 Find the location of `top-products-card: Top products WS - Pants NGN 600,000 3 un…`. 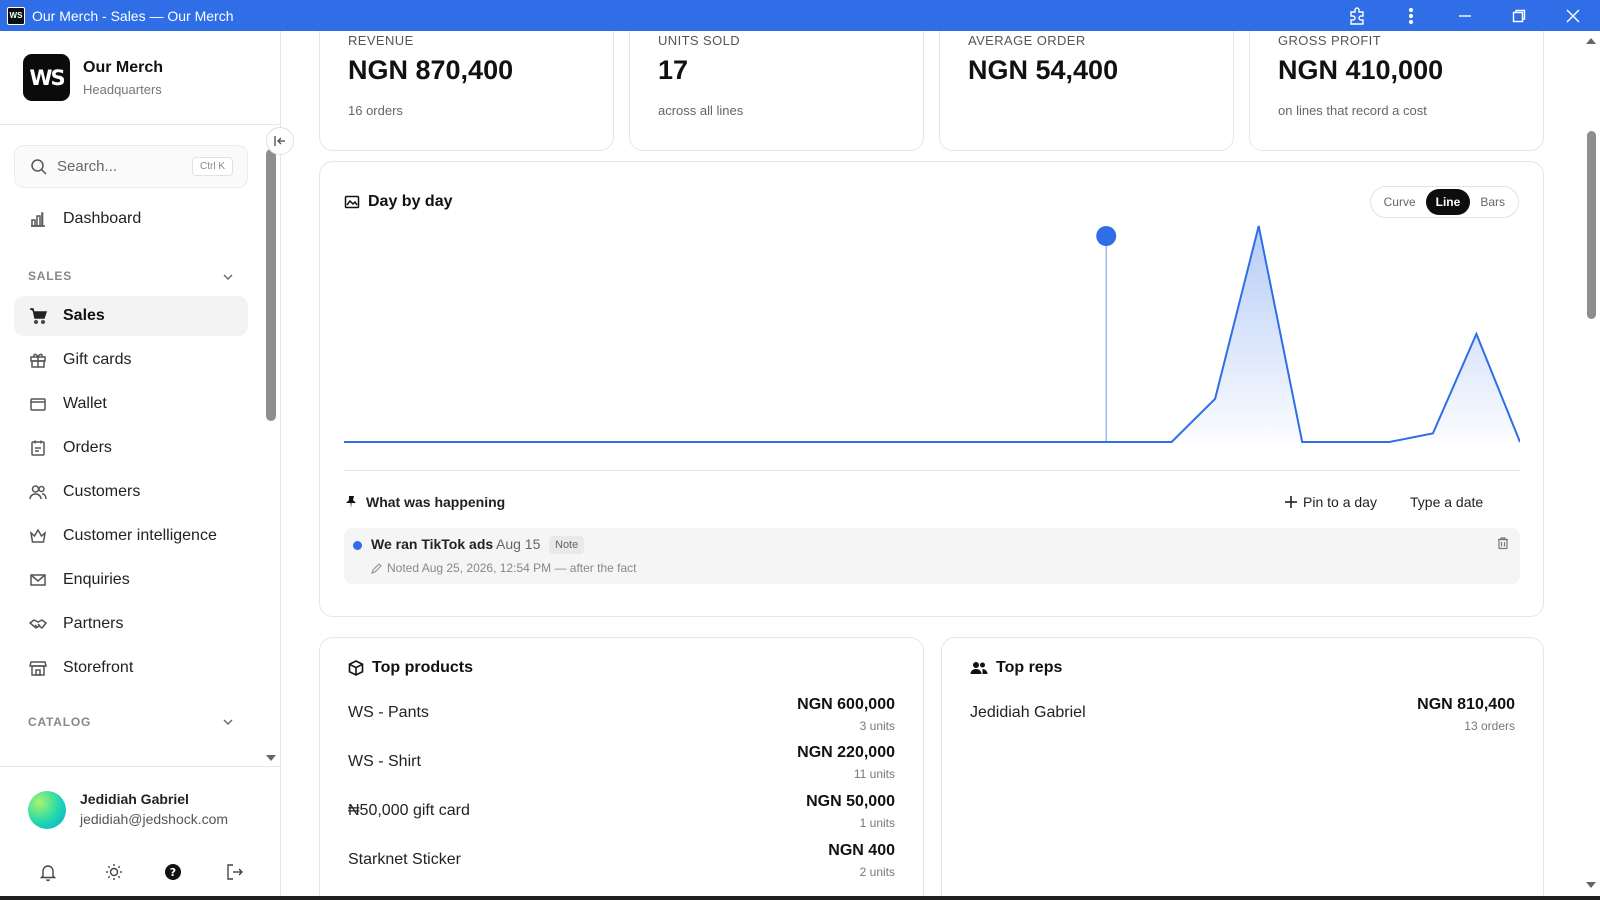

top-products-card: Top products WS - Pants NGN 600,000 3 un… is located at coordinates (621, 768).